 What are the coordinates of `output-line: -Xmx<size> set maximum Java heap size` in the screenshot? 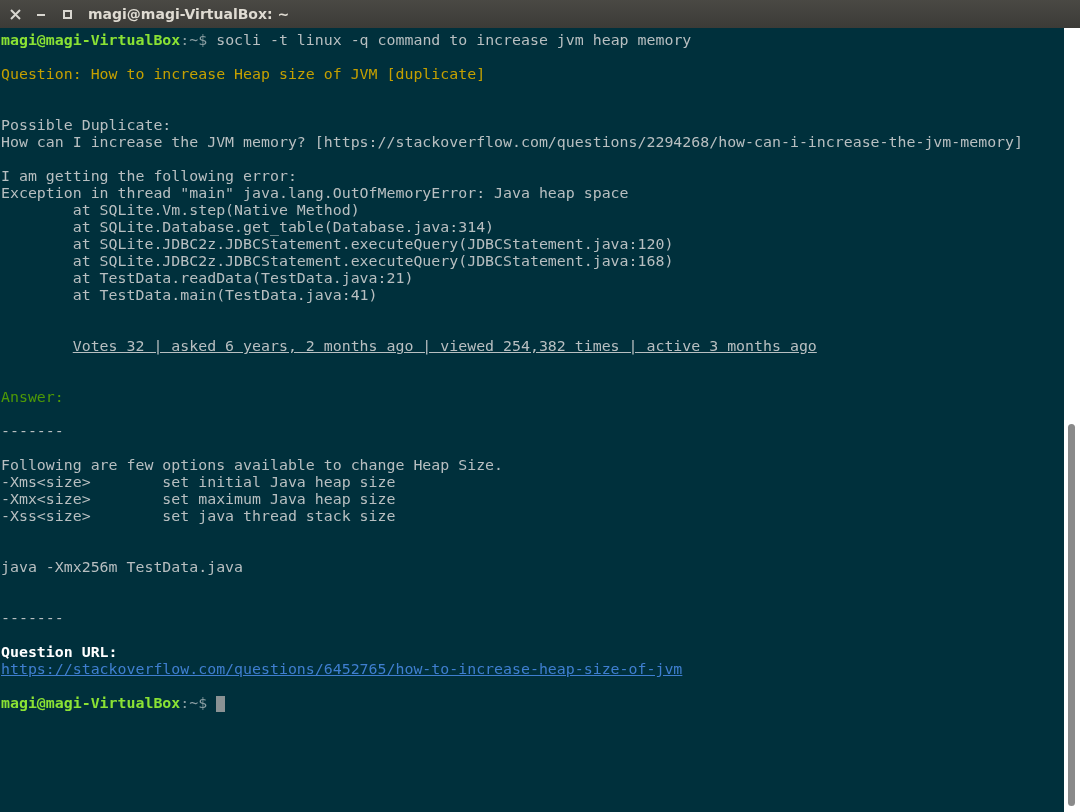 It's located at (198, 499).